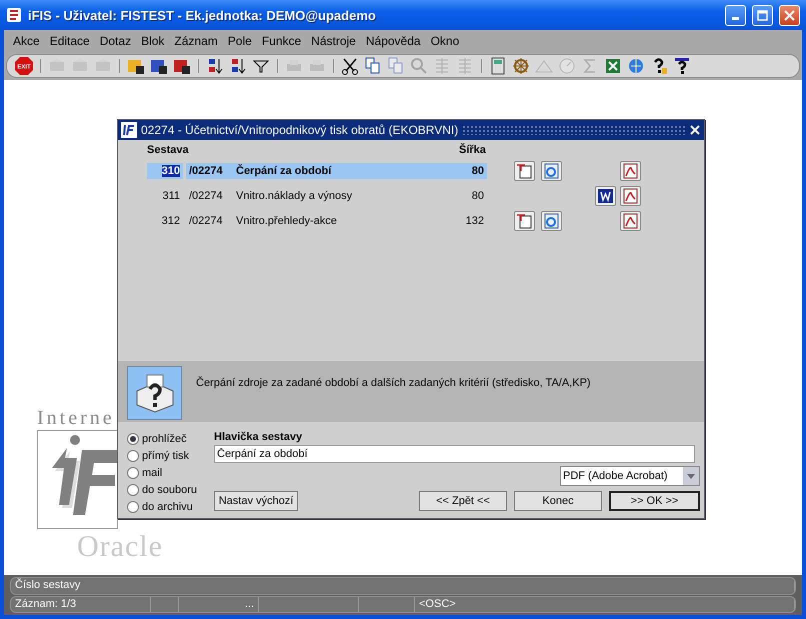  I want to click on menu-item: Okno, so click(445, 41).